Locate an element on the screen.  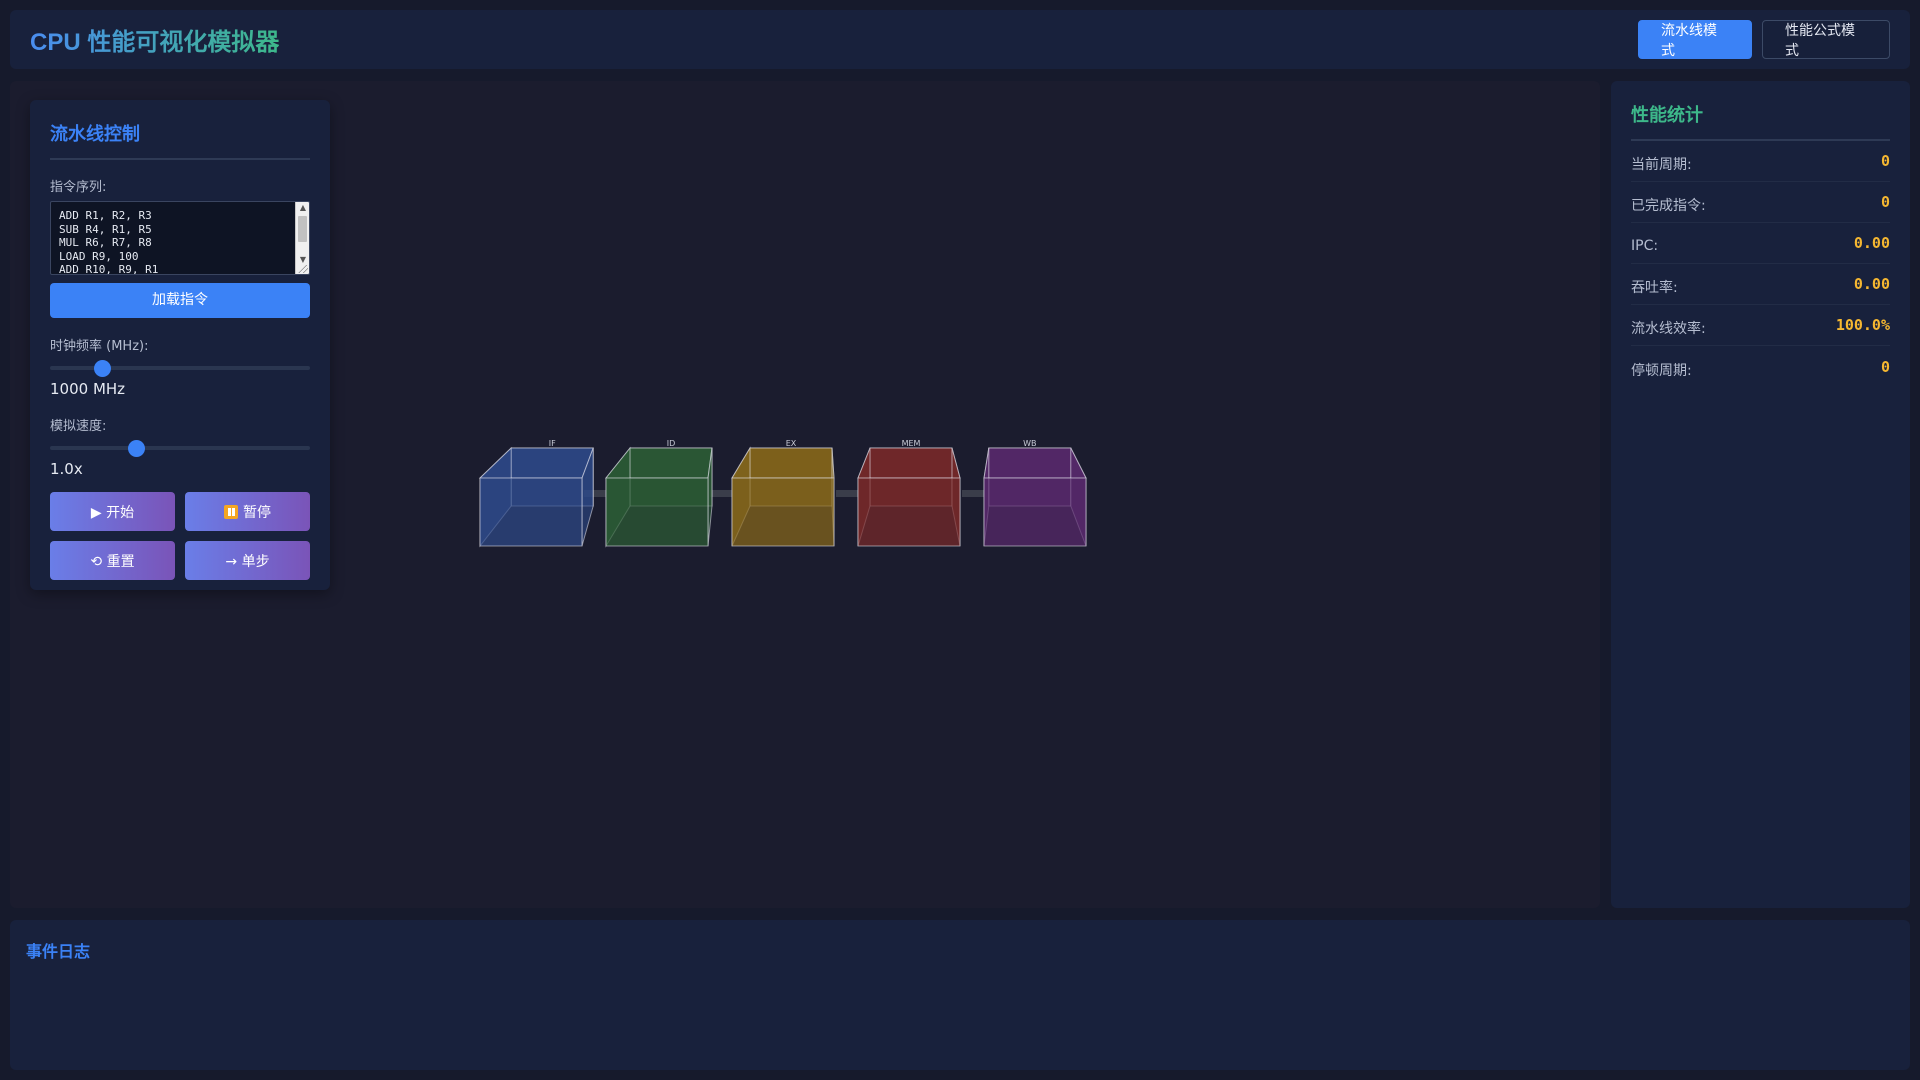
pipeline-stage-id: ID is located at coordinates (658, 493).